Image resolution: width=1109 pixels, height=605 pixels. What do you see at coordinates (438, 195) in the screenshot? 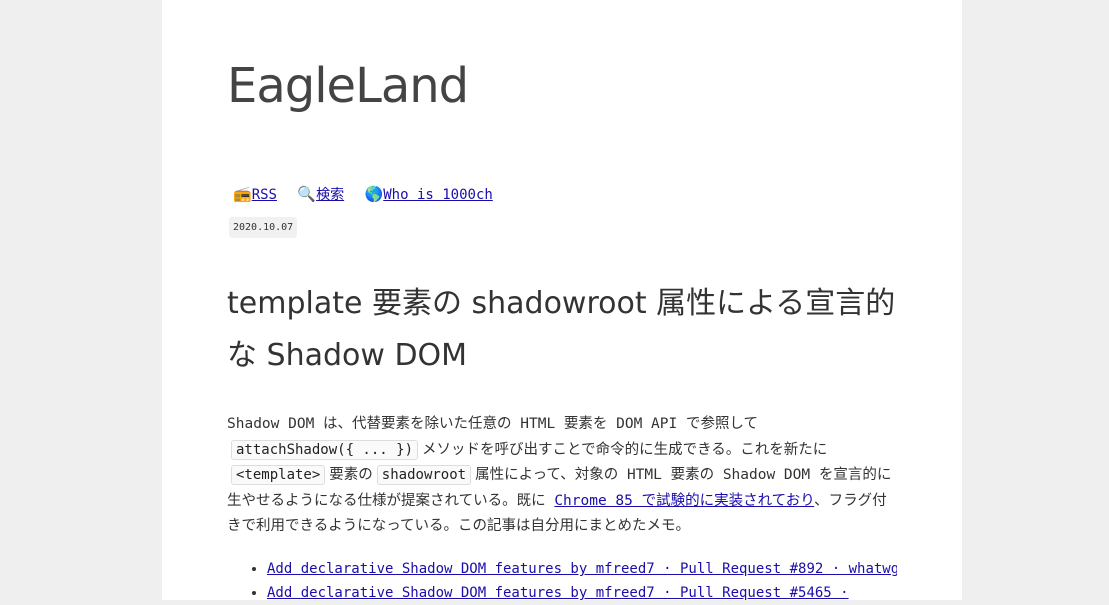
I see `about-label: Who is 1000ch` at bounding box center [438, 195].